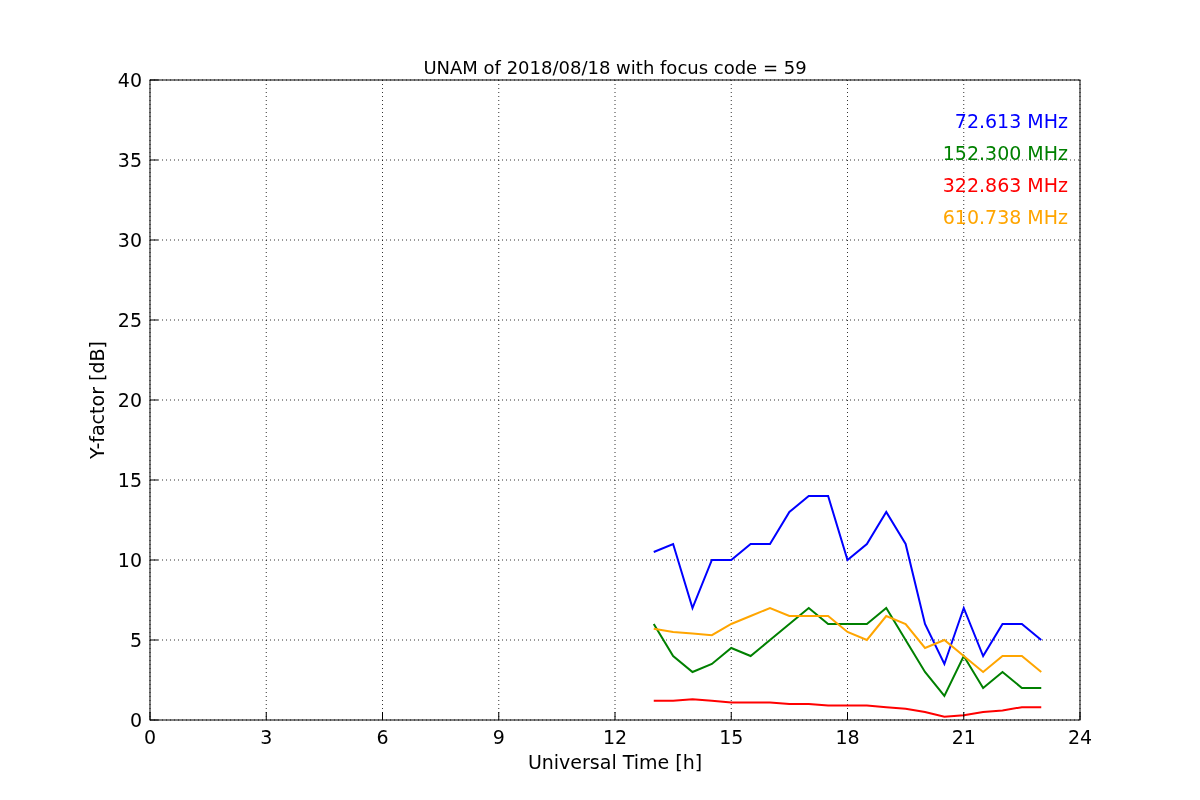  What do you see at coordinates (382, 737) in the screenshot?
I see `x-tick-label: 6` at bounding box center [382, 737].